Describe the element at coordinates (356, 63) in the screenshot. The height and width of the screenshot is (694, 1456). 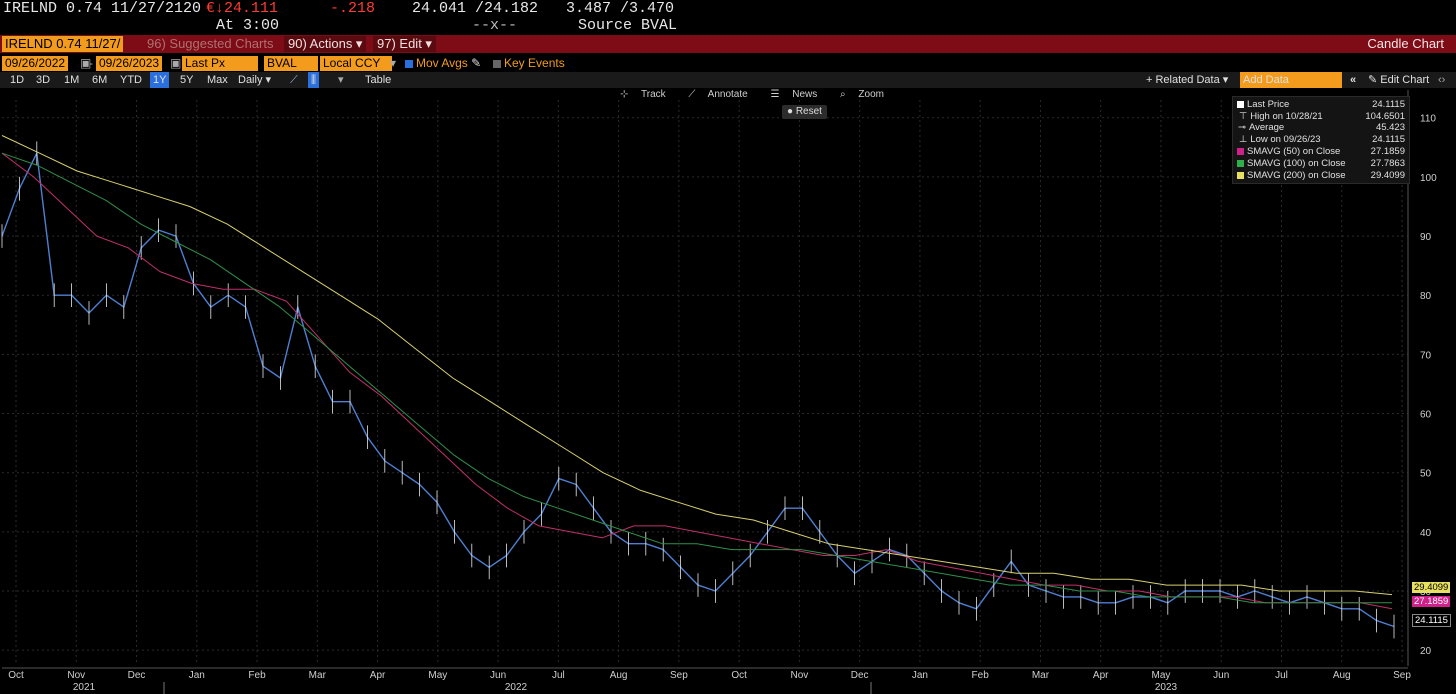
I see `currency-select: Local CCY` at that location.